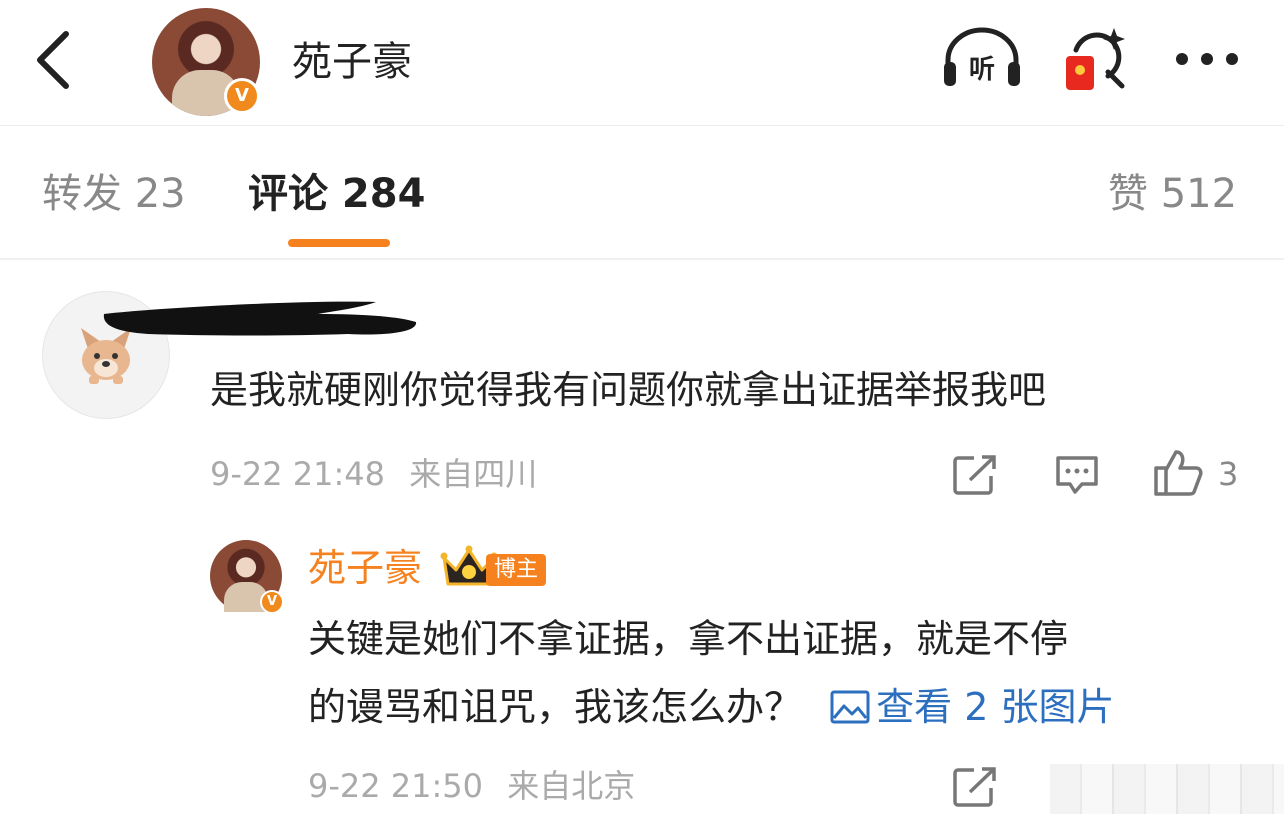 The image size is (1284, 826). Describe the element at coordinates (242, 96) in the screenshot. I see `verified-badge: V` at that location.